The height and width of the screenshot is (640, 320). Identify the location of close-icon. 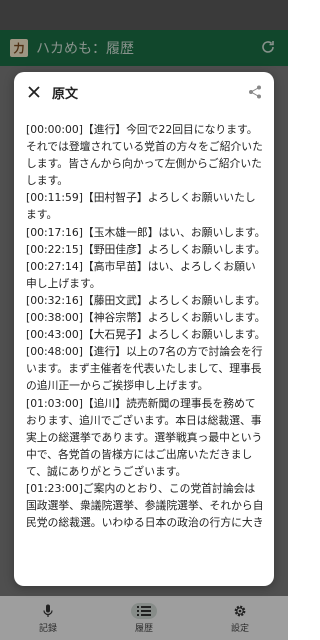
(34, 92).